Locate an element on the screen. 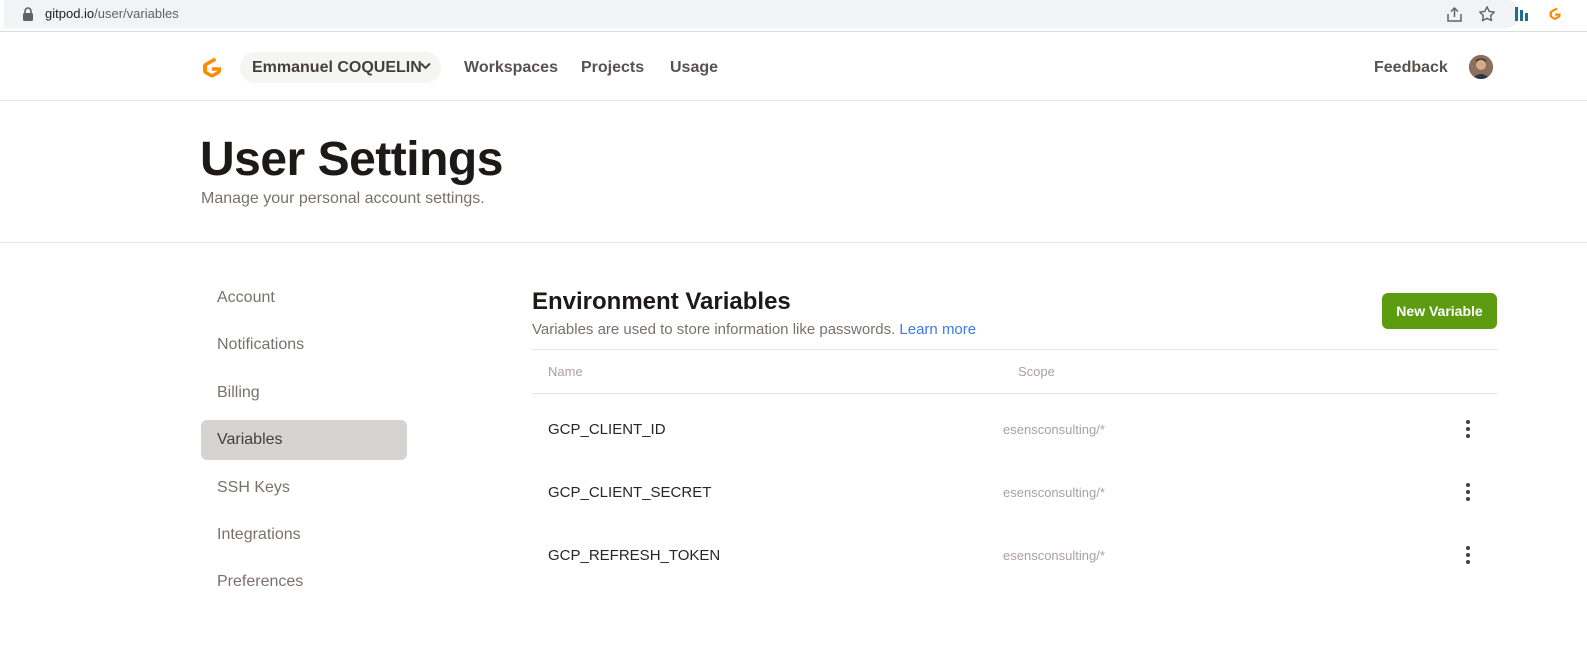 The height and width of the screenshot is (649, 1587). page-title: User Settings is located at coordinates (351, 159).